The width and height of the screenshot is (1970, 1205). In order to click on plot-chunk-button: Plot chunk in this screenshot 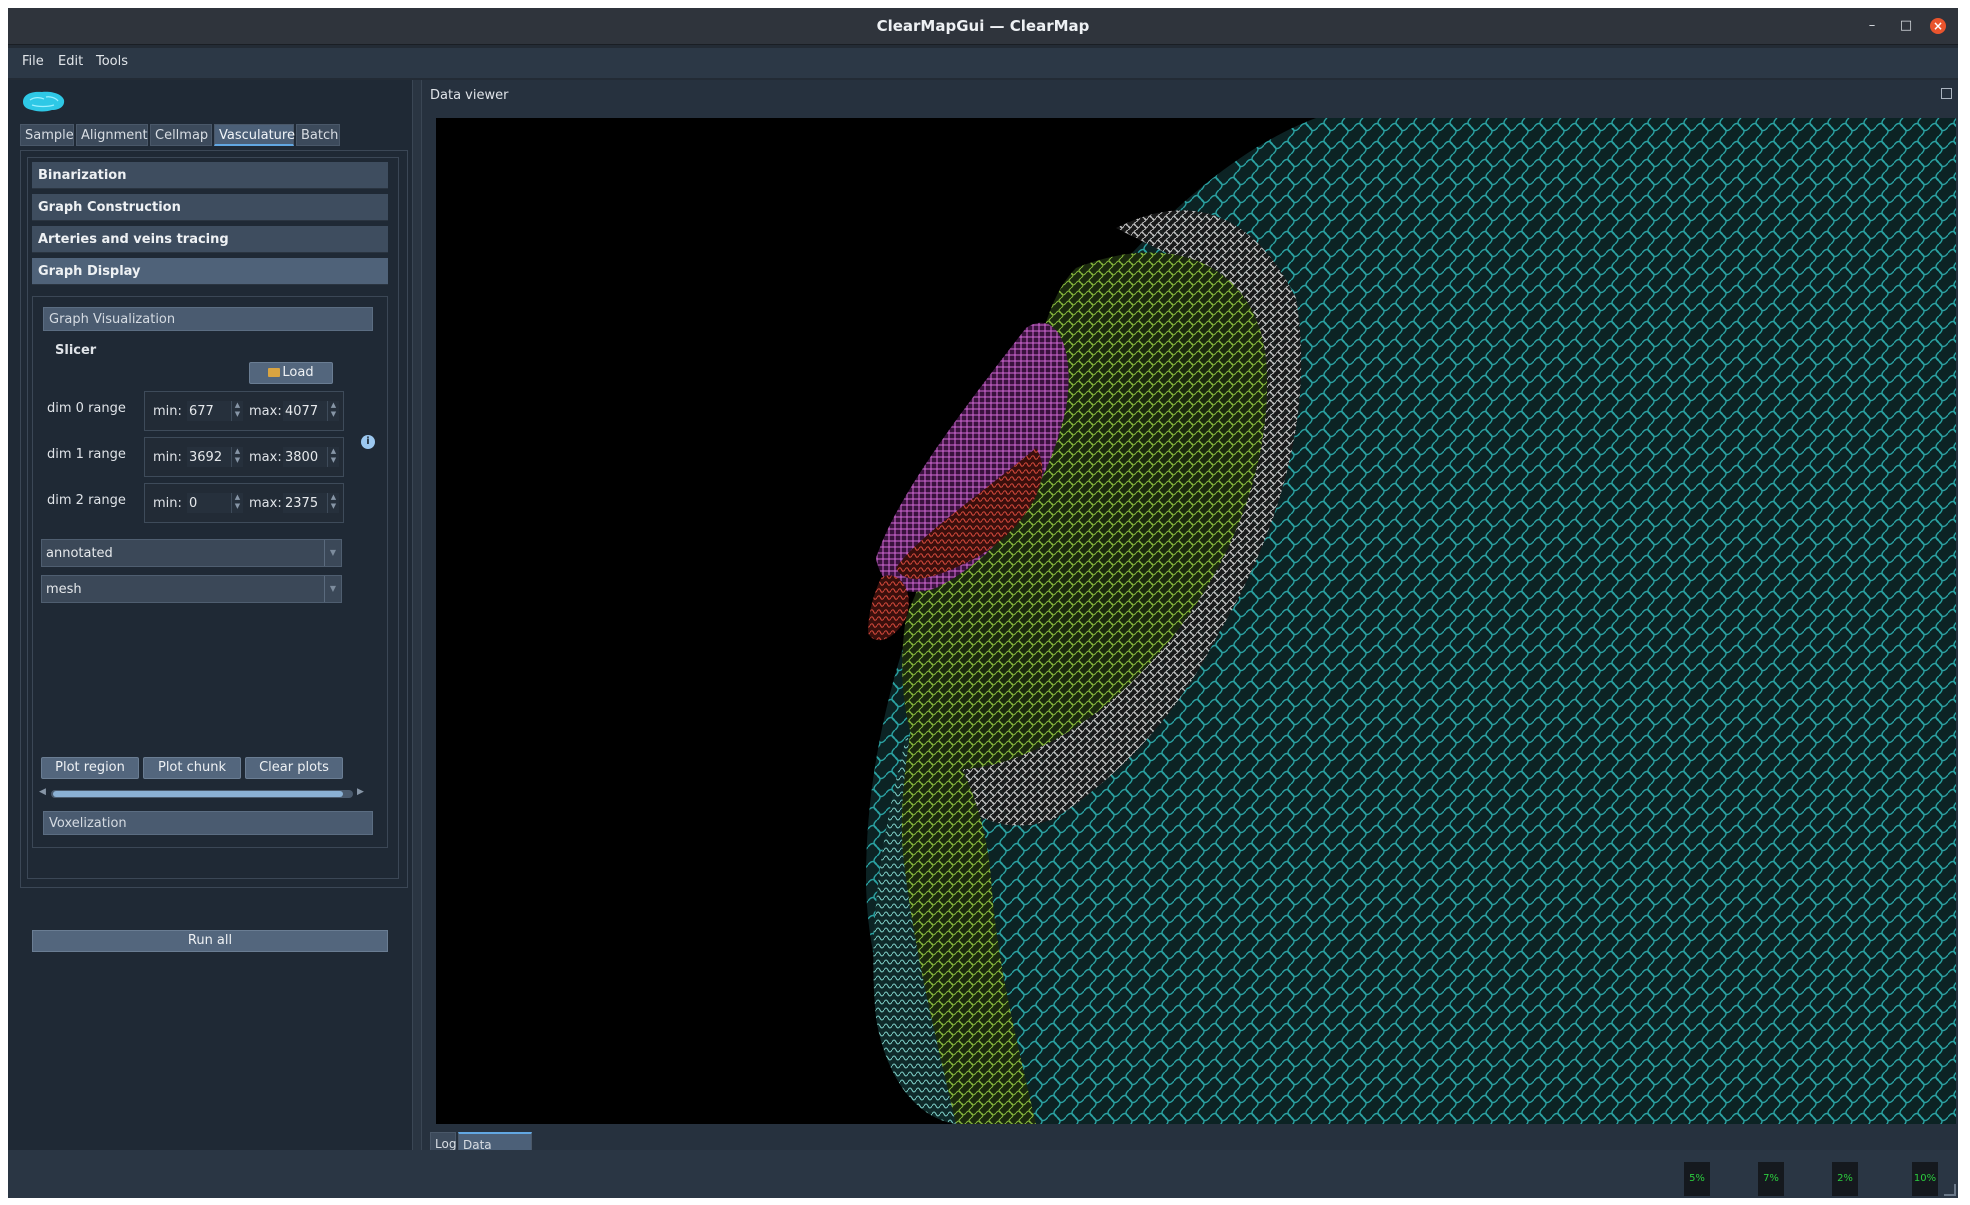, I will do `click(192, 768)`.